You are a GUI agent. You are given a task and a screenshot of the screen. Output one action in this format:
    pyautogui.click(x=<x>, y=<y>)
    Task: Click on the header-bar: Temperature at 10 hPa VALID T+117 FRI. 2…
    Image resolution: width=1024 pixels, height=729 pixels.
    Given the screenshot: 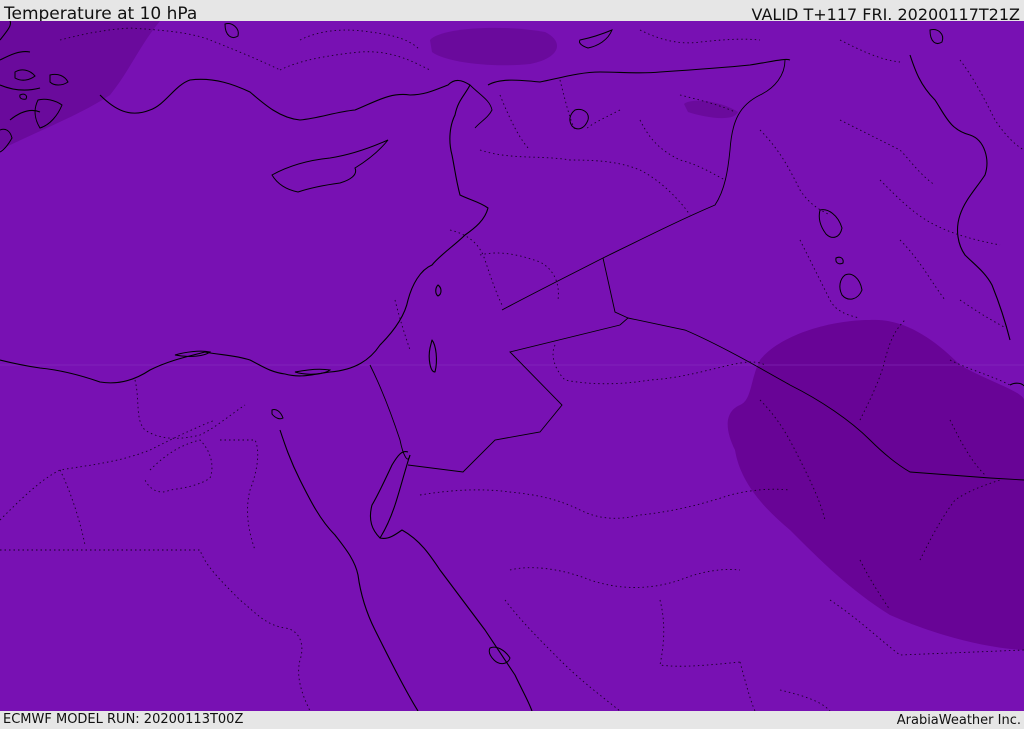 What is the action you would take?
    pyautogui.click(x=512, y=12)
    